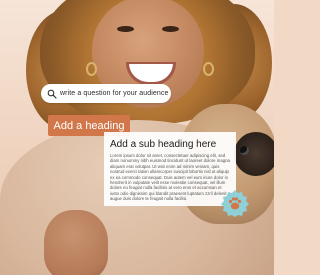 The image size is (320, 275). I want to click on dog-face, so click(254, 154).